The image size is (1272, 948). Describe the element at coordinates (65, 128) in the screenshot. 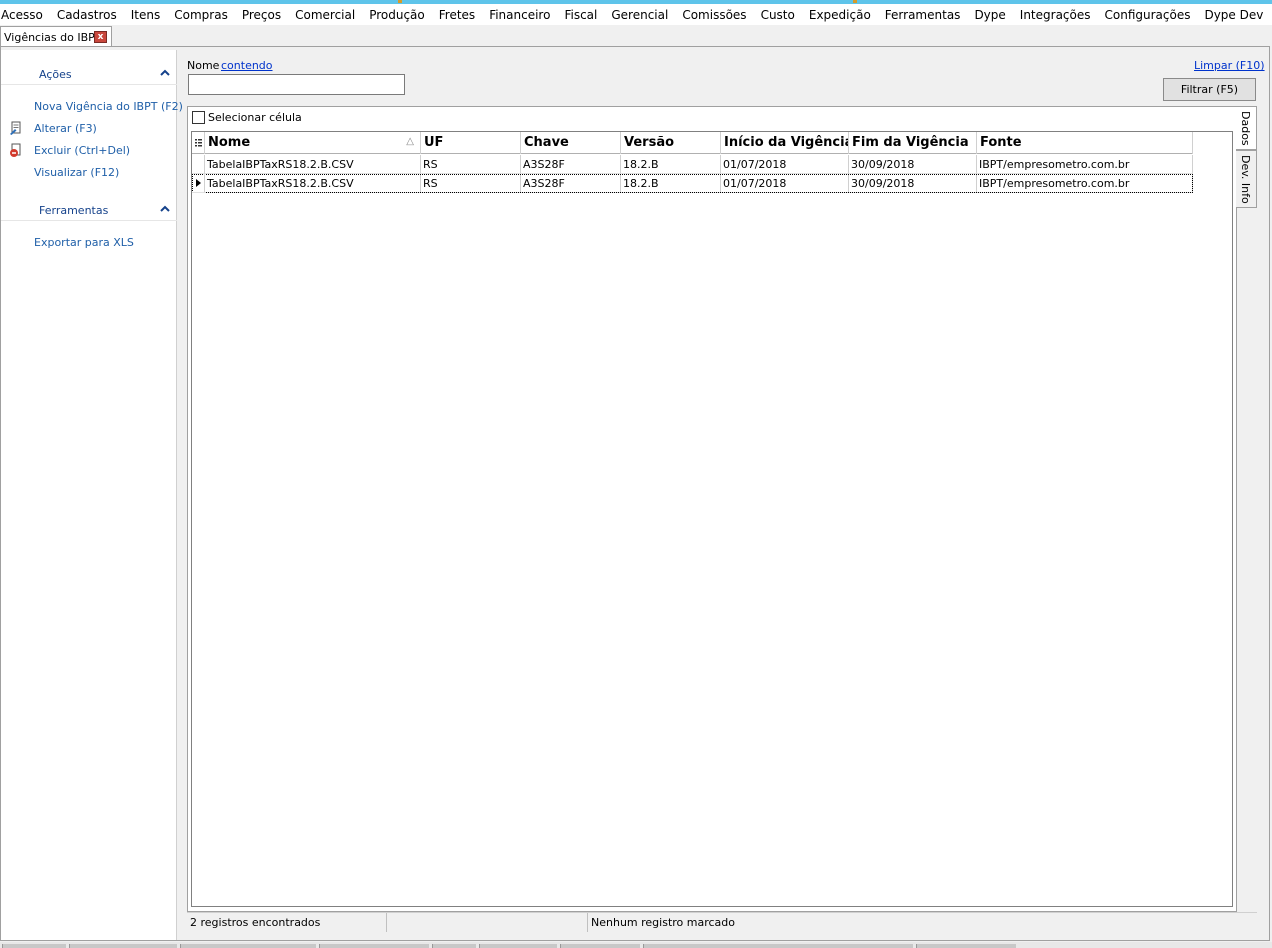

I see `edit-link: Alterar (F3)` at that location.